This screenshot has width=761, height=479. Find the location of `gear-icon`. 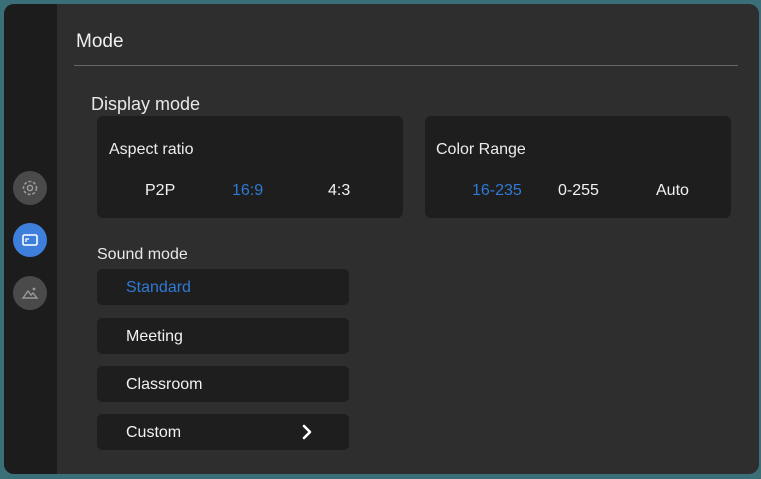

gear-icon is located at coordinates (30, 188).